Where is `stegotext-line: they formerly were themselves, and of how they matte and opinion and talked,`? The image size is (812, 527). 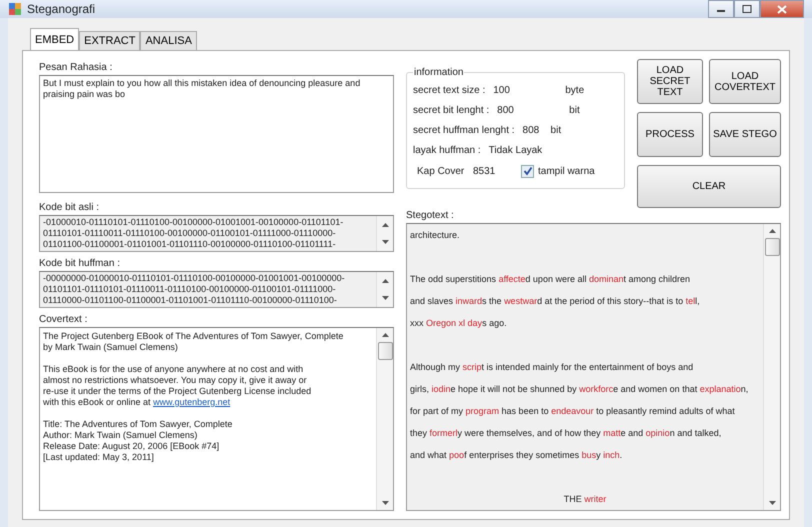 stegotext-line: they formerly were themselves, and of how they matte and opinion and talked, is located at coordinates (566, 433).